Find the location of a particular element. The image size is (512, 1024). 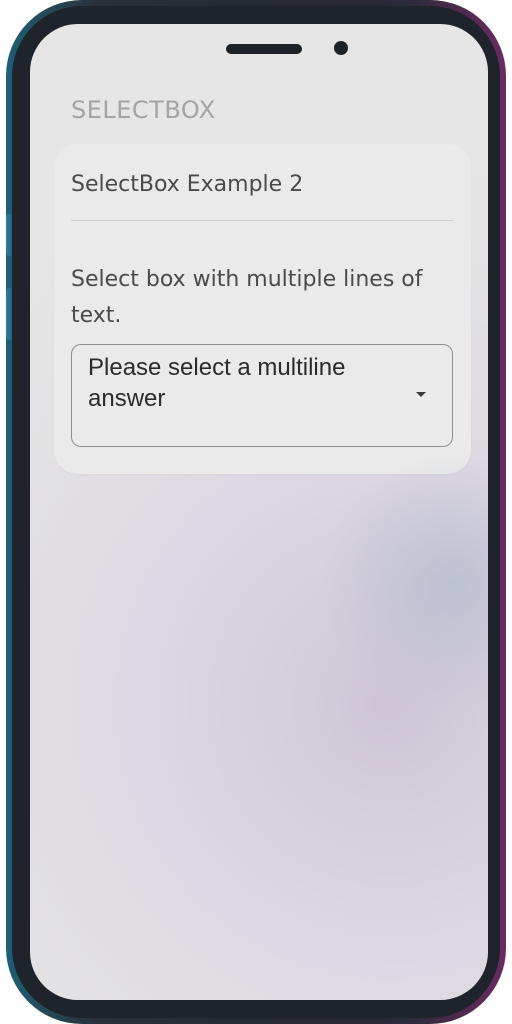

card-description: Select box with multiple lines of text. is located at coordinates (247, 297).